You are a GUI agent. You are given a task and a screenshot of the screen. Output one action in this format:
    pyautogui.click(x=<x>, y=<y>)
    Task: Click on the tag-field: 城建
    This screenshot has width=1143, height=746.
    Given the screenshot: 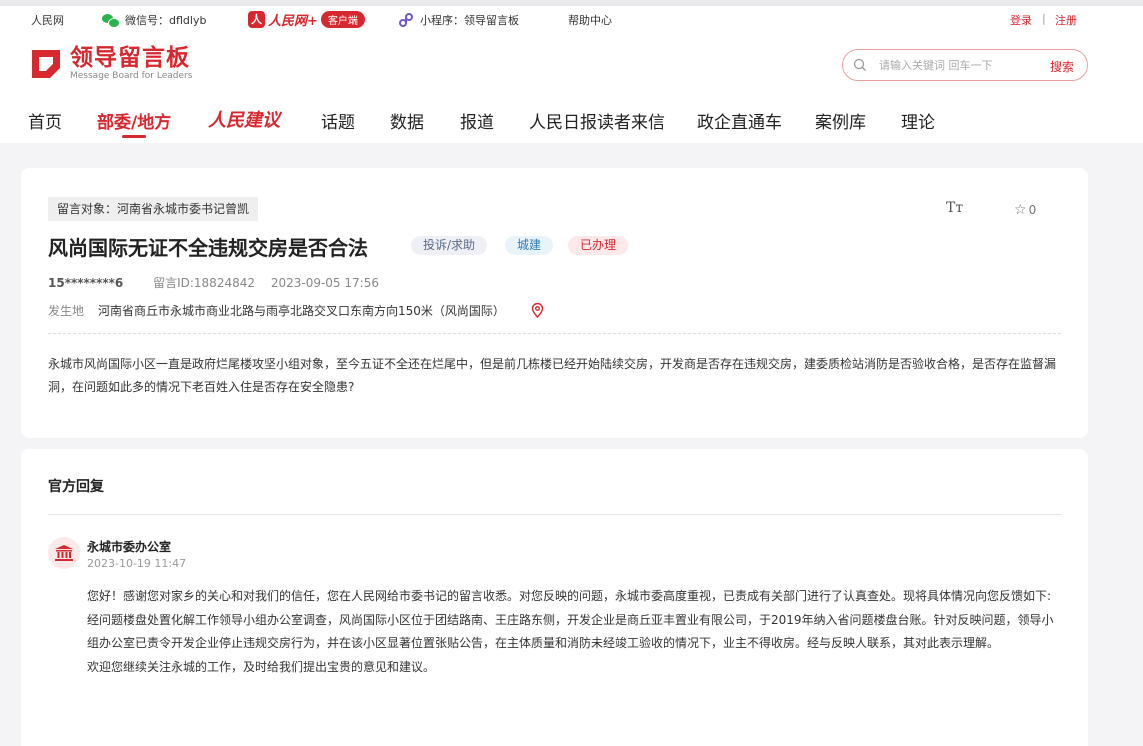 What is the action you would take?
    pyautogui.click(x=529, y=245)
    